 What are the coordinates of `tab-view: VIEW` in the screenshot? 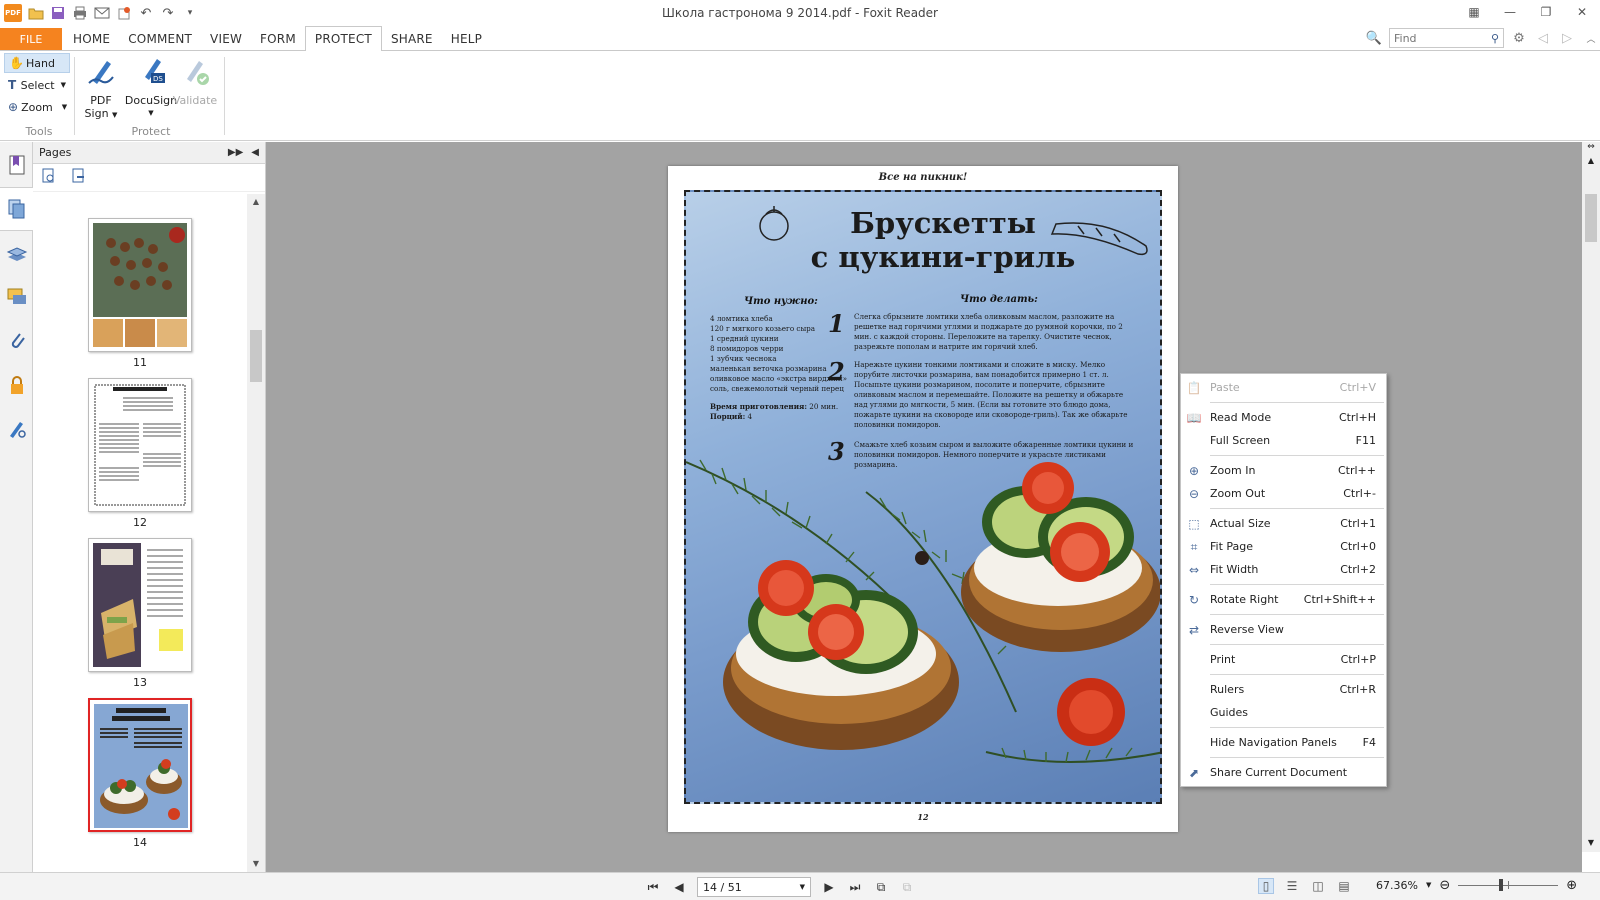 It's located at (226, 38).